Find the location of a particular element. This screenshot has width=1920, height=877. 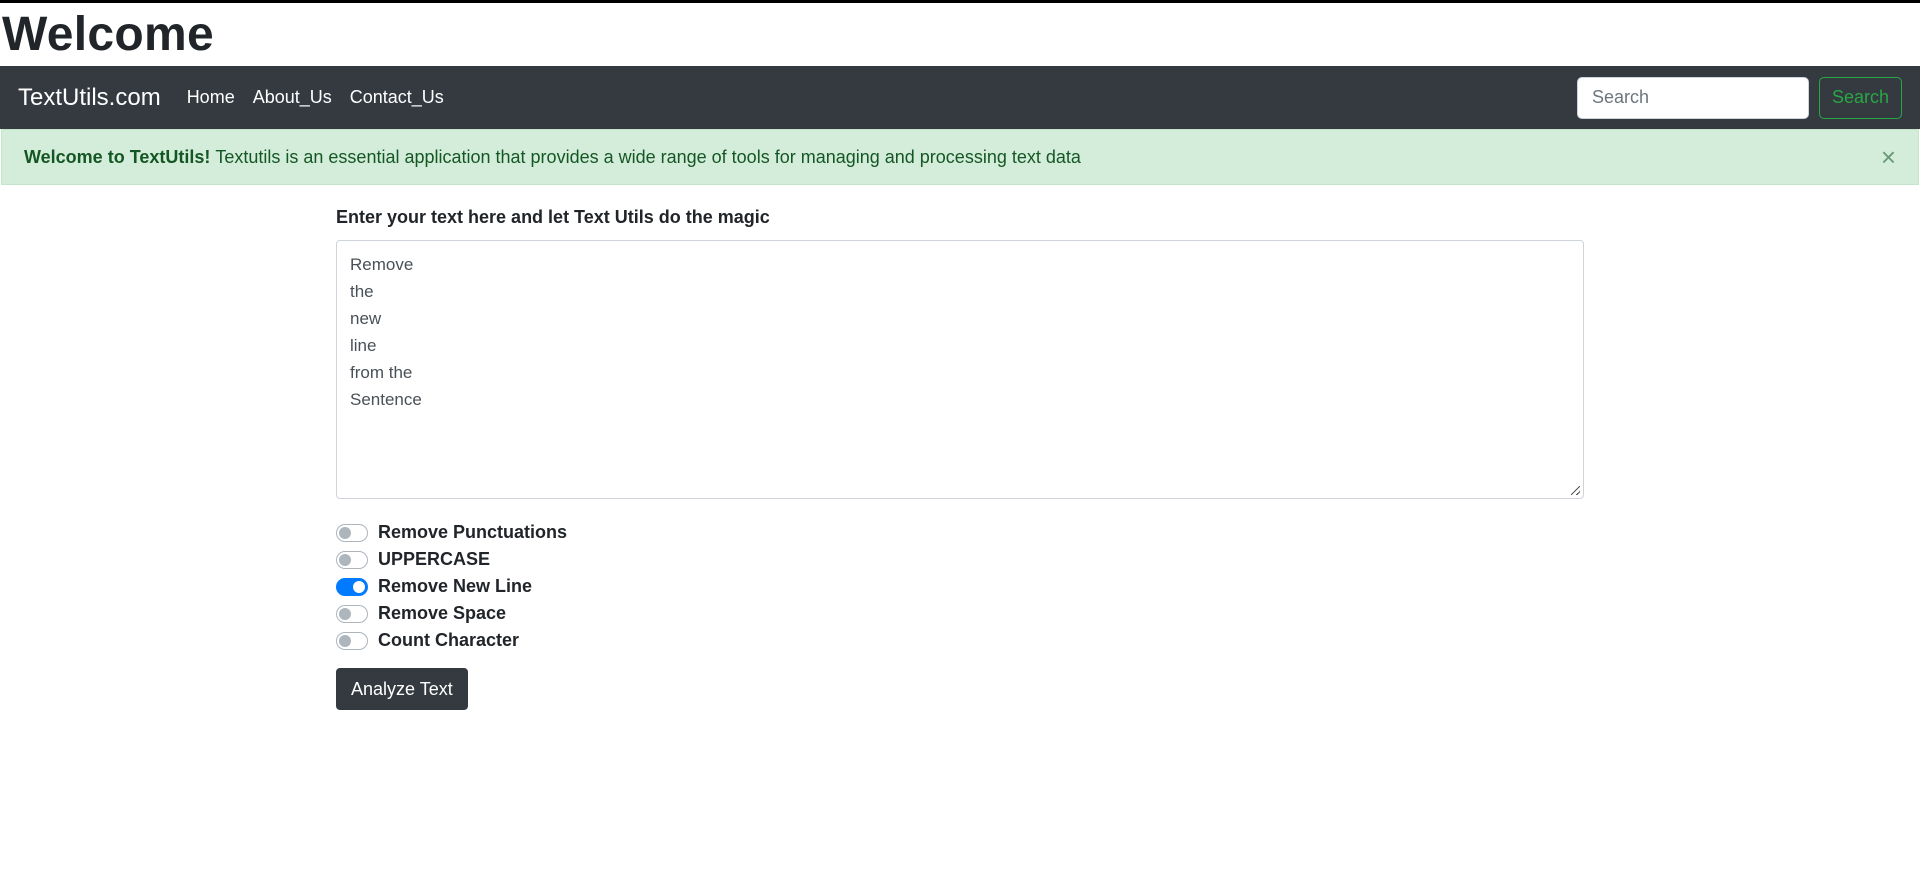

resize-handle-icon is located at coordinates (1575, 490).